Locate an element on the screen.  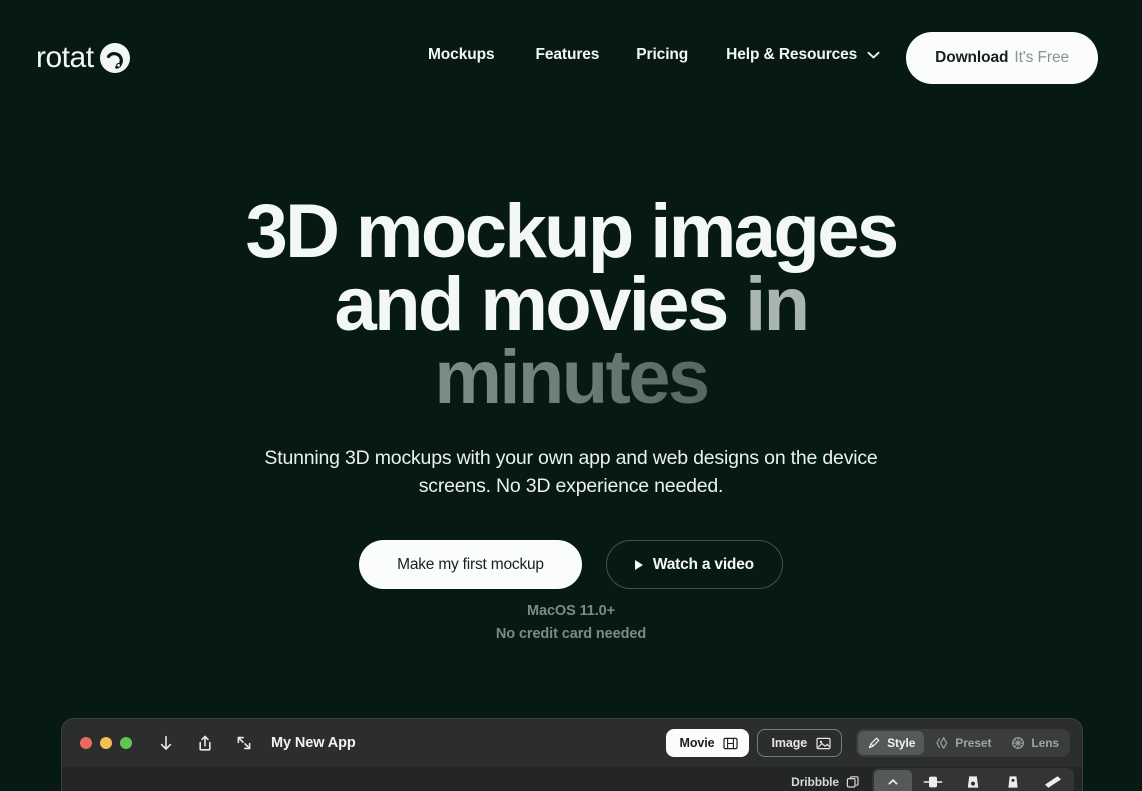
phone-front-icon is located at coordinates (973, 780).